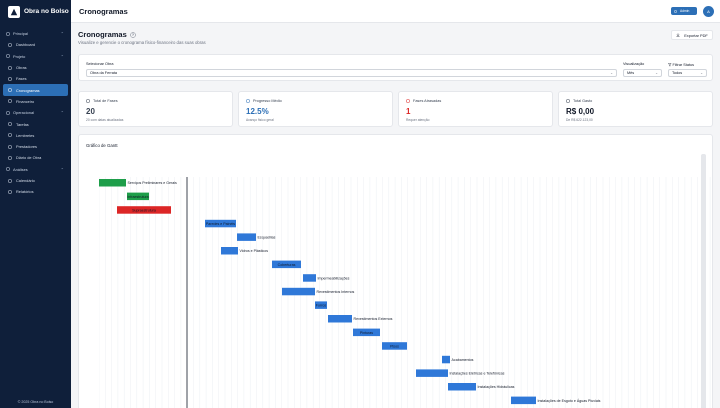 The image size is (720, 408). Describe the element at coordinates (153, 183) in the screenshot. I see `gantt-bar-label: Serviços Preliminares e Gerais` at that location.